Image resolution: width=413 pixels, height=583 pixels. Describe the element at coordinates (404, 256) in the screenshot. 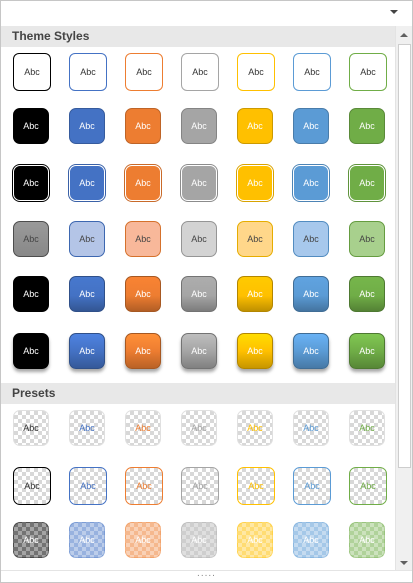

I see `scrollbar-thumb` at that location.